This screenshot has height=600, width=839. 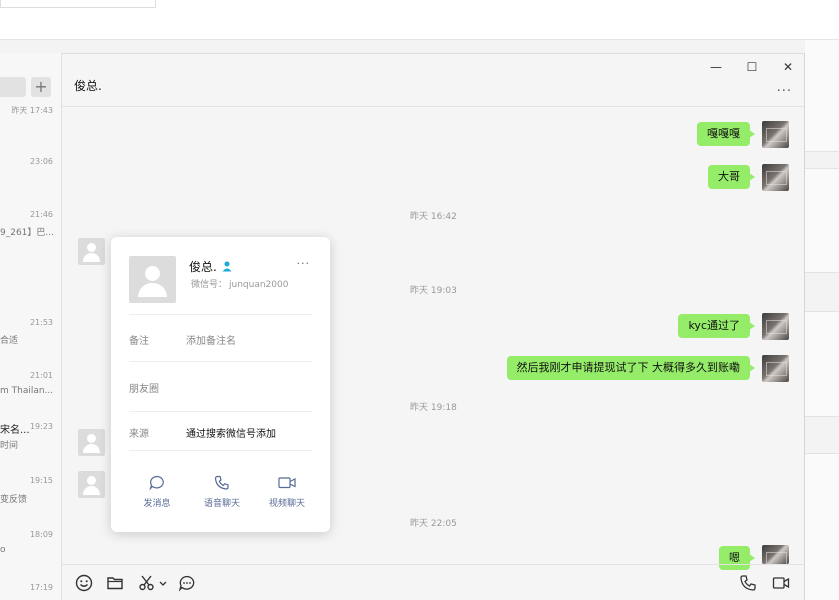 I want to click on message-bubble-self: kyc通过了, so click(x=716, y=326).